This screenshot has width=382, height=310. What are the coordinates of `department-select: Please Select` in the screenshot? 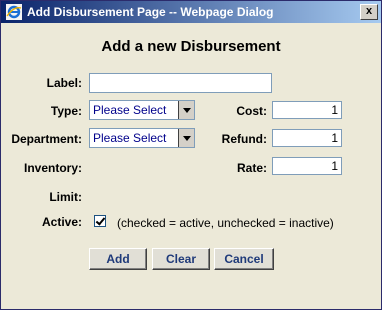 It's located at (142, 138).